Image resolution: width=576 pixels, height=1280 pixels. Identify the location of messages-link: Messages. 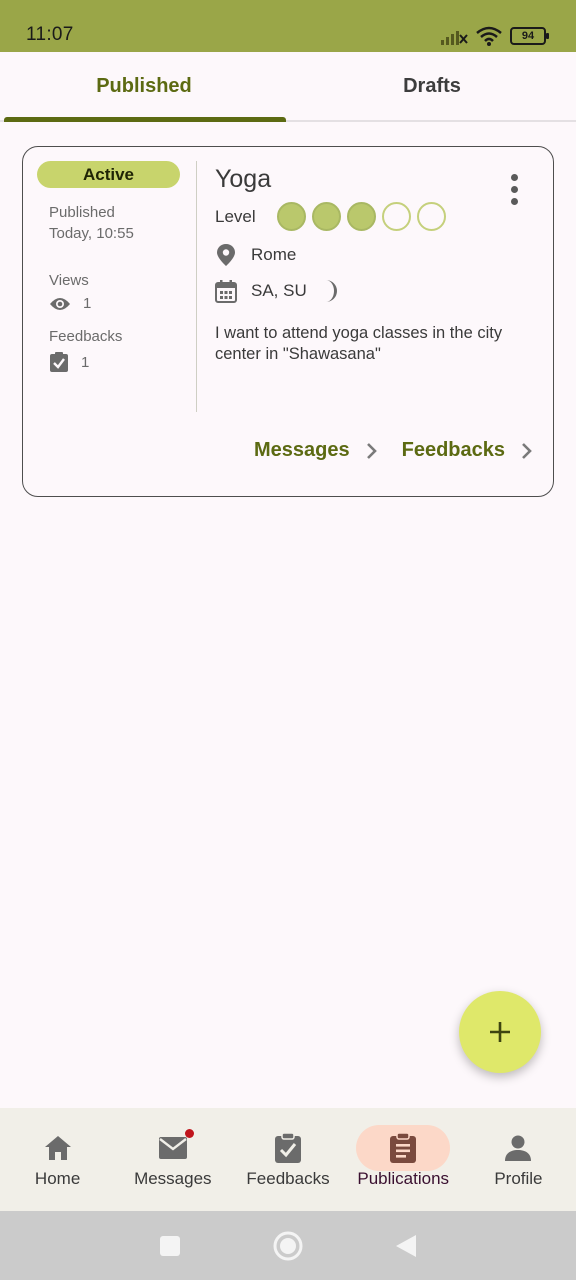
(316, 450).